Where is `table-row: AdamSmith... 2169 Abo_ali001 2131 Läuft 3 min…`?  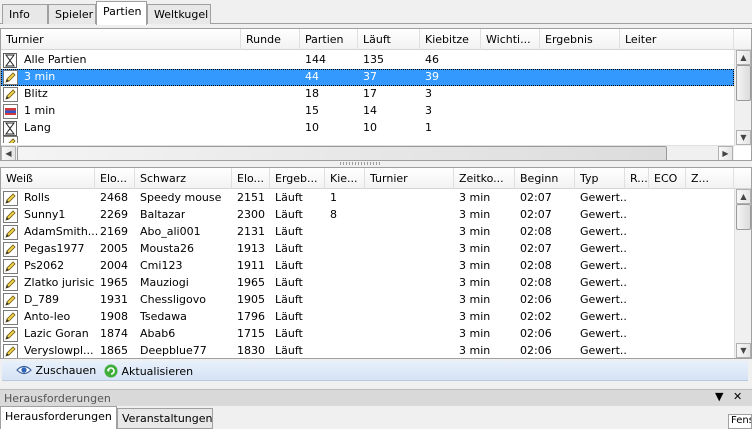
table-row: AdamSmith... 2169 Abo_ali001 2131 Läuft 3 min… is located at coordinates (367, 232).